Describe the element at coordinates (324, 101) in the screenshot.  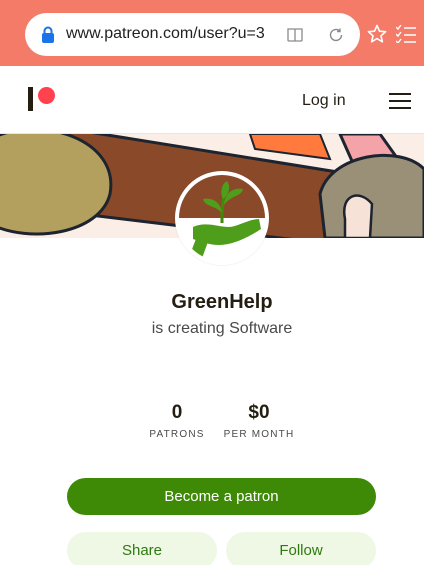
I see `login-link: Log in` at that location.